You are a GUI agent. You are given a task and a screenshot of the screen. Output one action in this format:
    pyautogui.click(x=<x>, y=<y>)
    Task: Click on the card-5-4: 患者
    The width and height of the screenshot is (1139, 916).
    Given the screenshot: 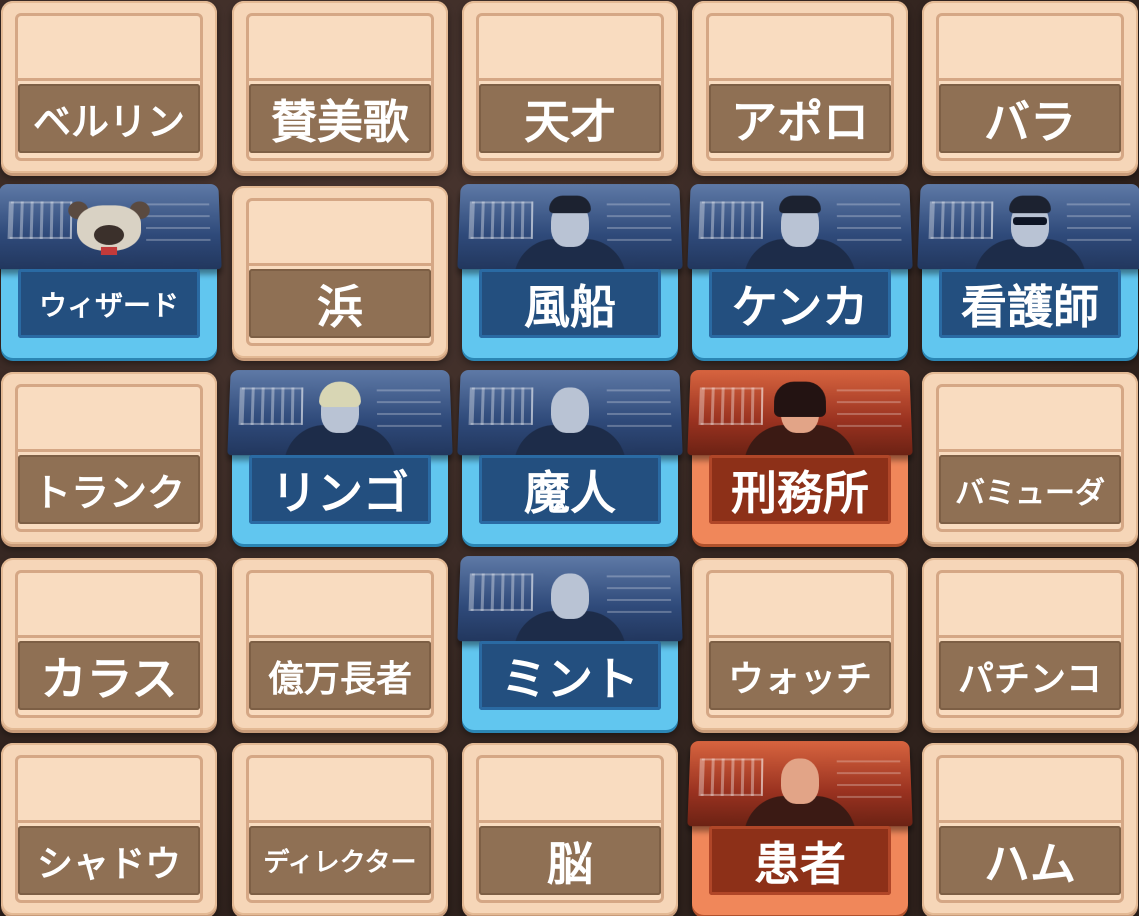 What is the action you would take?
    pyautogui.click(x=800, y=828)
    